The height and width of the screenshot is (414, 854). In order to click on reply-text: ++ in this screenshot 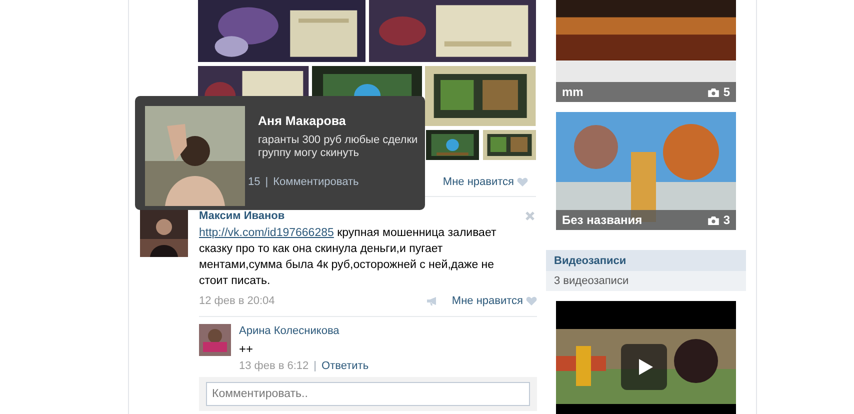, I will do `click(246, 349)`.